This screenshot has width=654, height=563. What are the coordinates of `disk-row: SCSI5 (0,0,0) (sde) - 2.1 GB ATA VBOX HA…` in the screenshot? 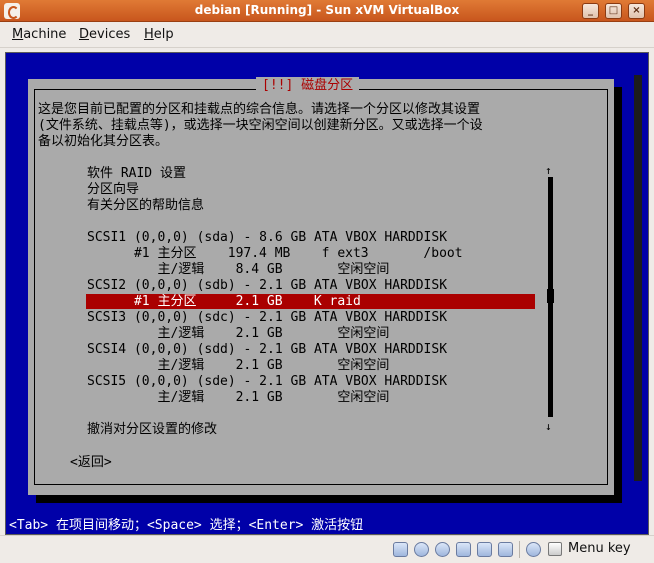 It's located at (267, 382).